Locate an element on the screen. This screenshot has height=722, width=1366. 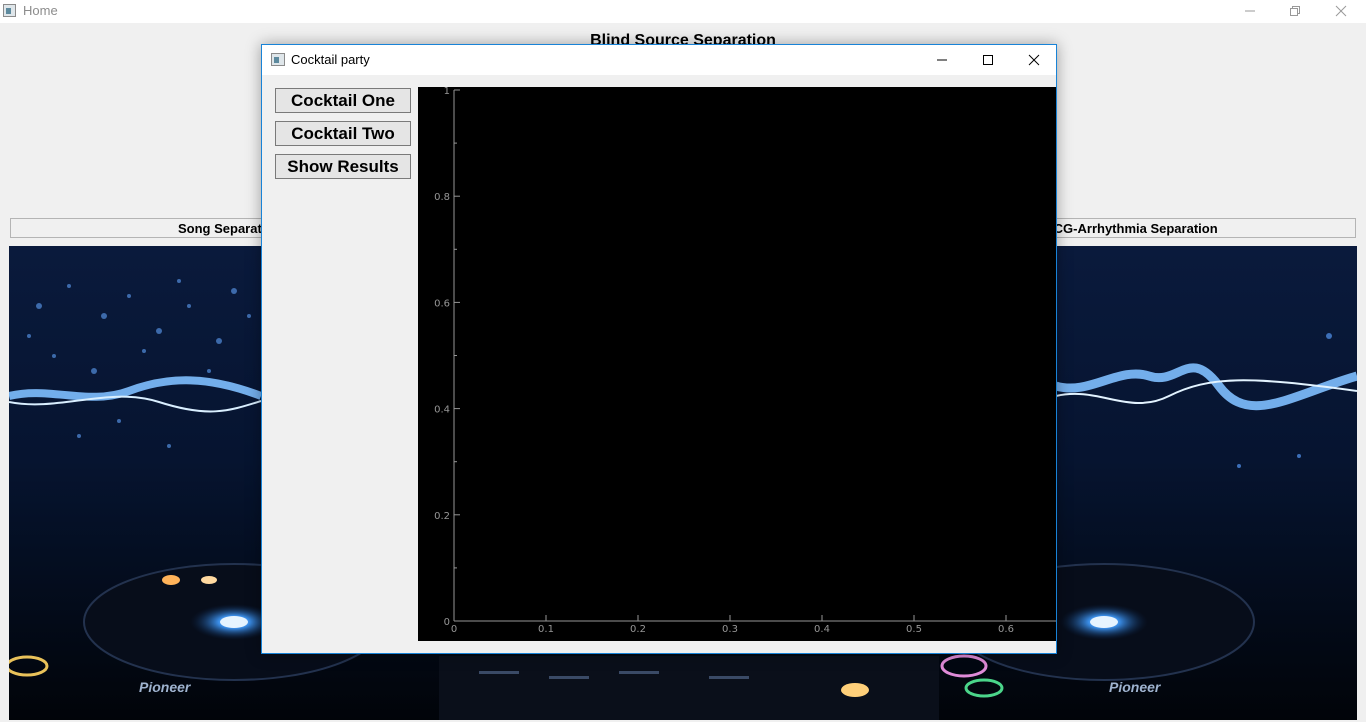
minimize-button is located at coordinates (1250, 11).